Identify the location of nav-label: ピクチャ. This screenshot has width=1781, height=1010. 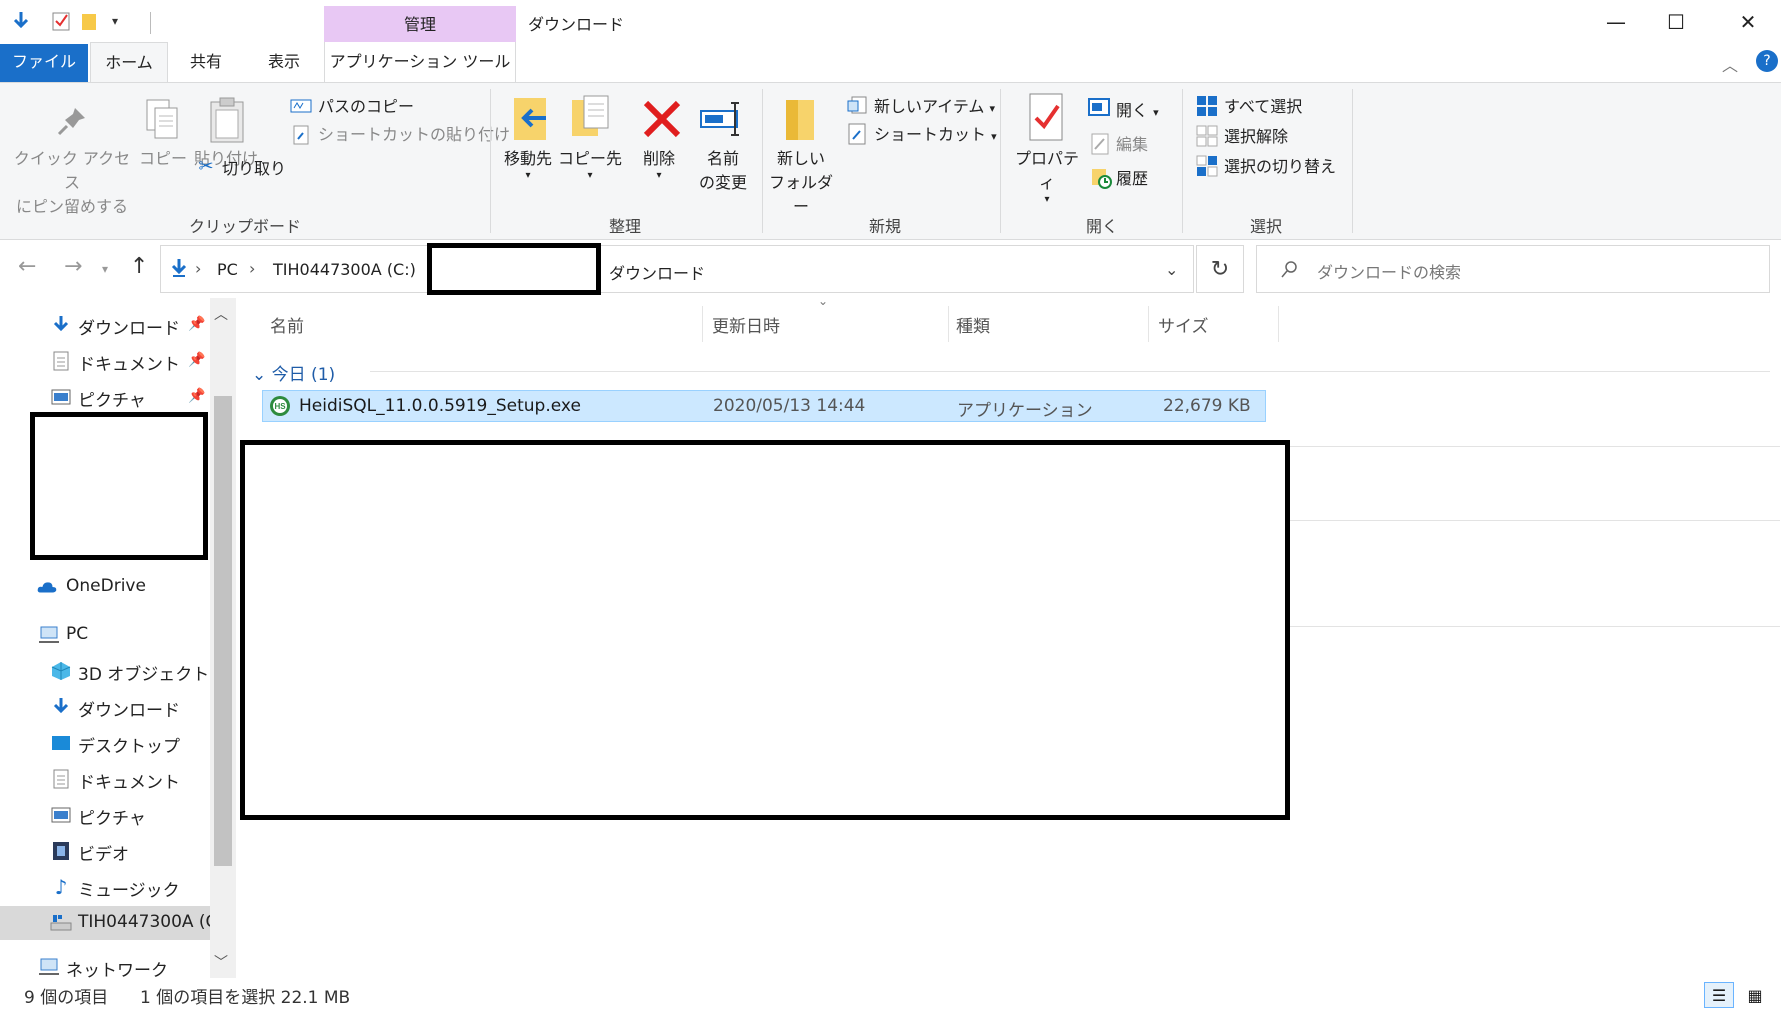
(112, 819).